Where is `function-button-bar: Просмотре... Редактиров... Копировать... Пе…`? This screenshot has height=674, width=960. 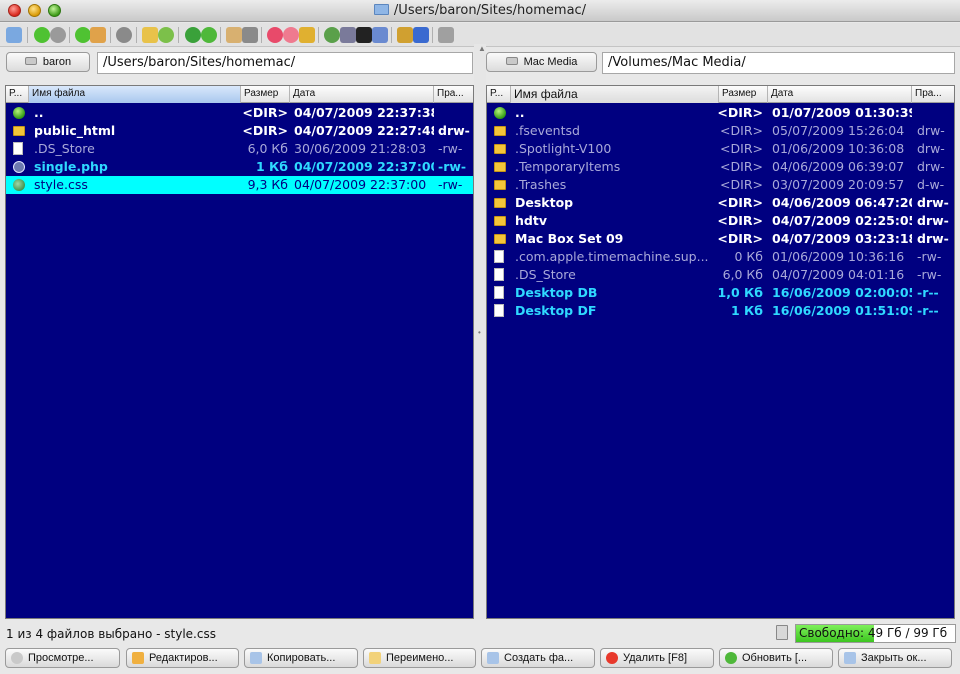 function-button-bar: Просмотре... Редактиров... Копировать... Пе… is located at coordinates (480, 659).